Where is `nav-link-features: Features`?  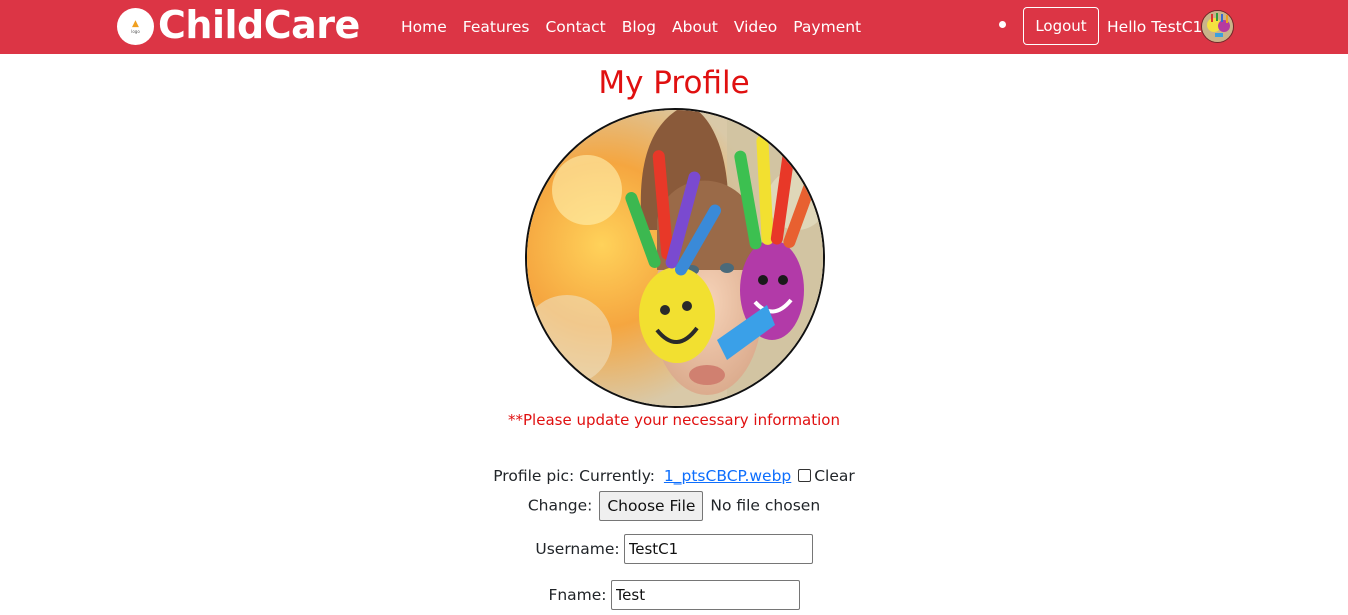 nav-link-features: Features is located at coordinates (496, 27).